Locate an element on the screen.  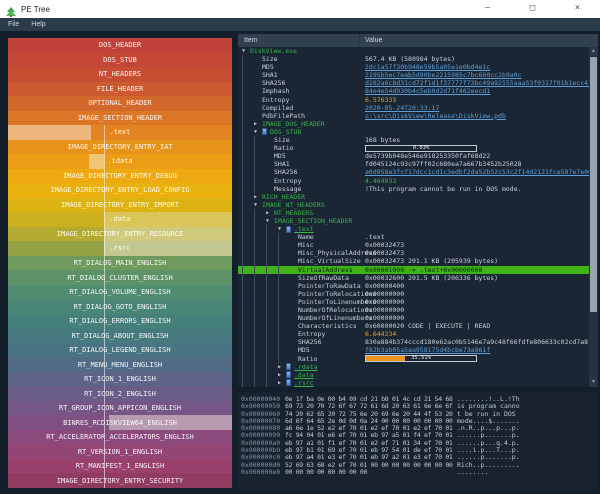
tree-row--data: ▶ .data is located at coordinates (413, 374).